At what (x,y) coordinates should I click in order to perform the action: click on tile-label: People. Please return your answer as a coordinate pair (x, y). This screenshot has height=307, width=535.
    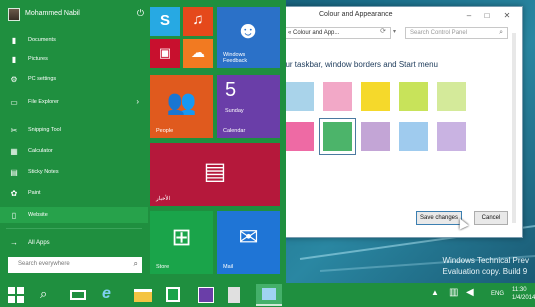
    Looking at the image, I should click on (165, 131).